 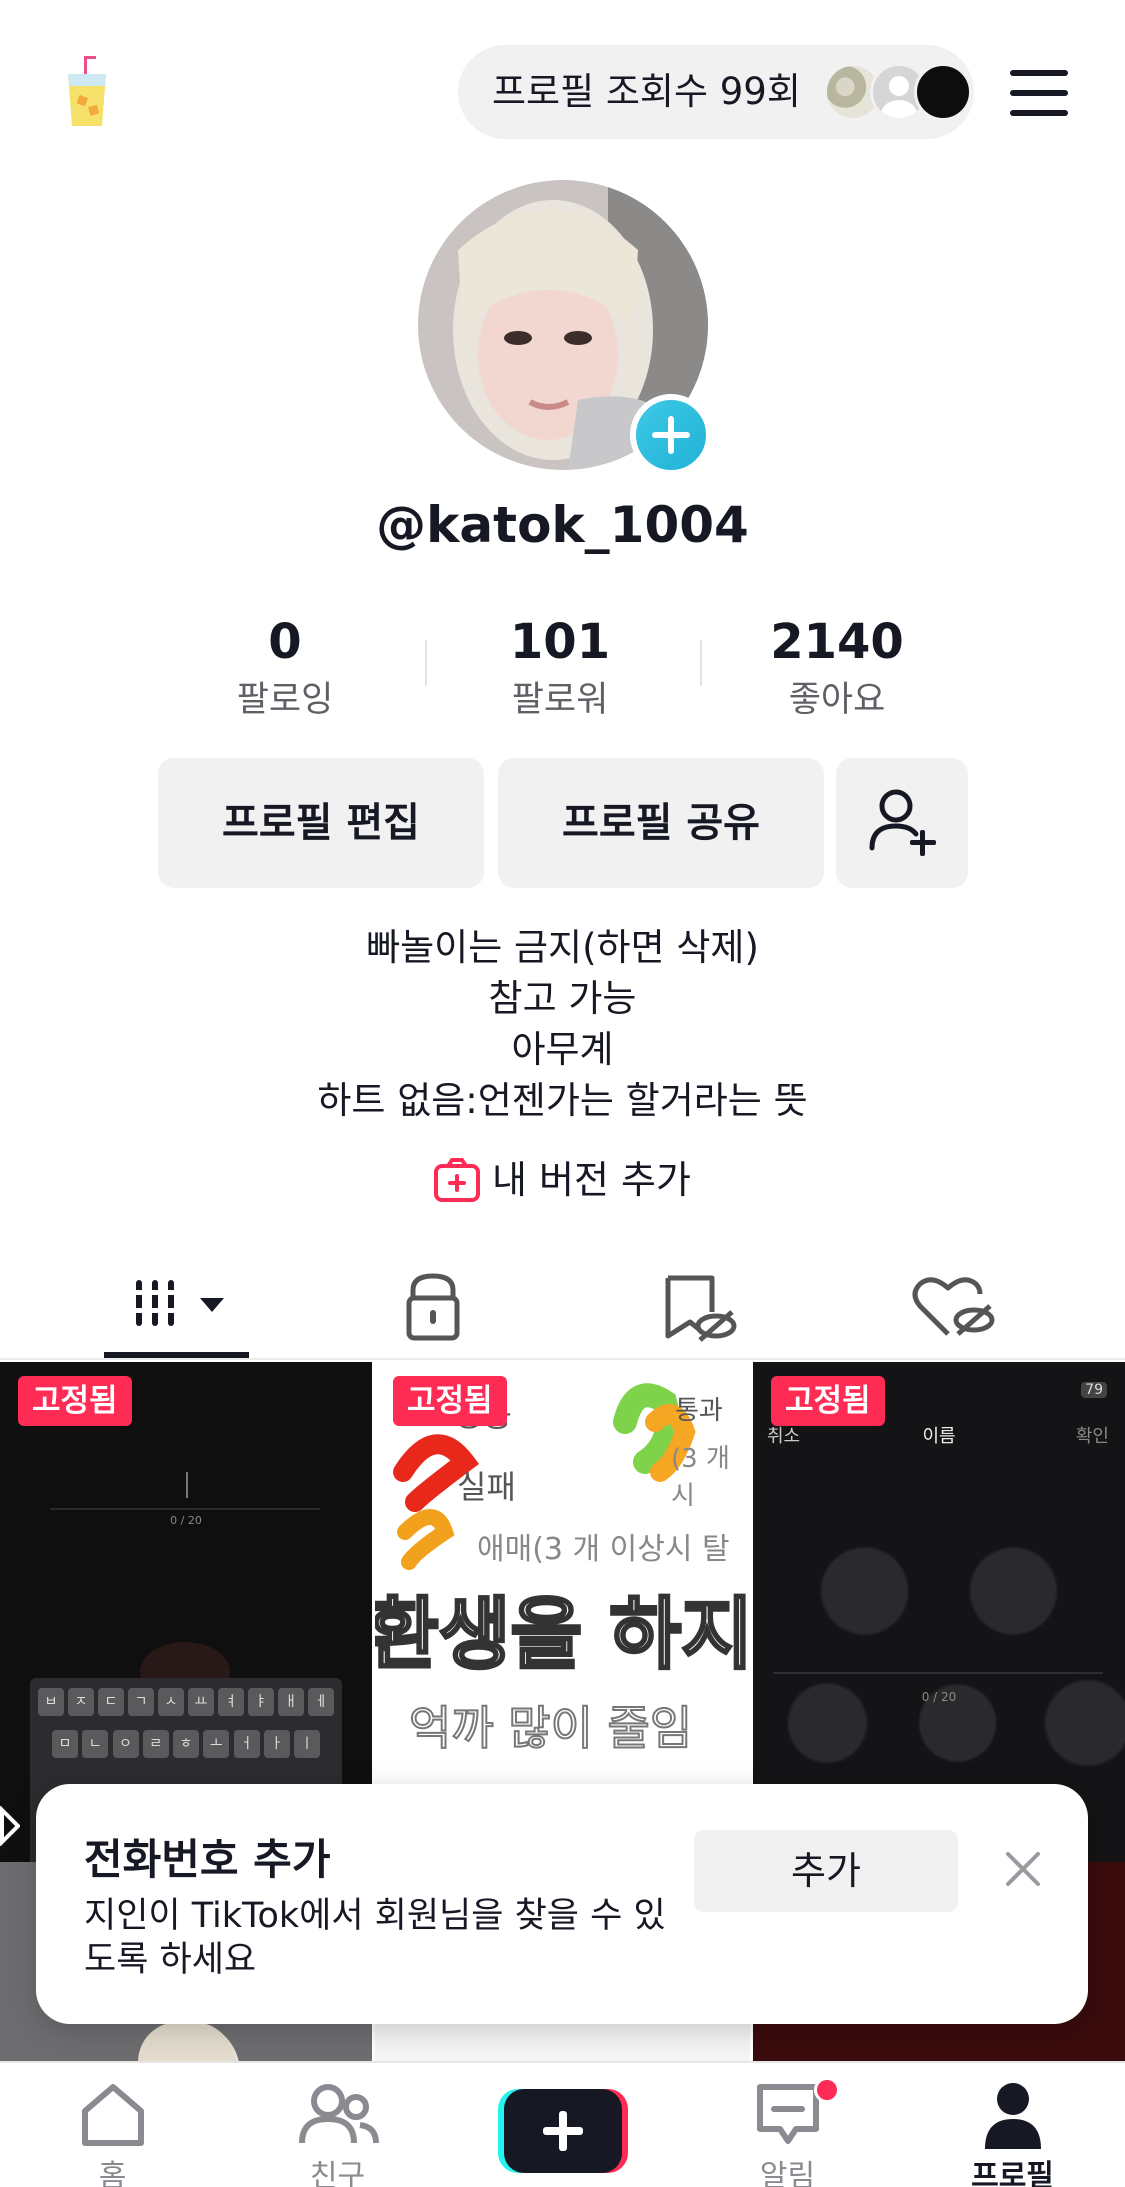 I want to click on app-logo-icon, so click(x=87, y=92).